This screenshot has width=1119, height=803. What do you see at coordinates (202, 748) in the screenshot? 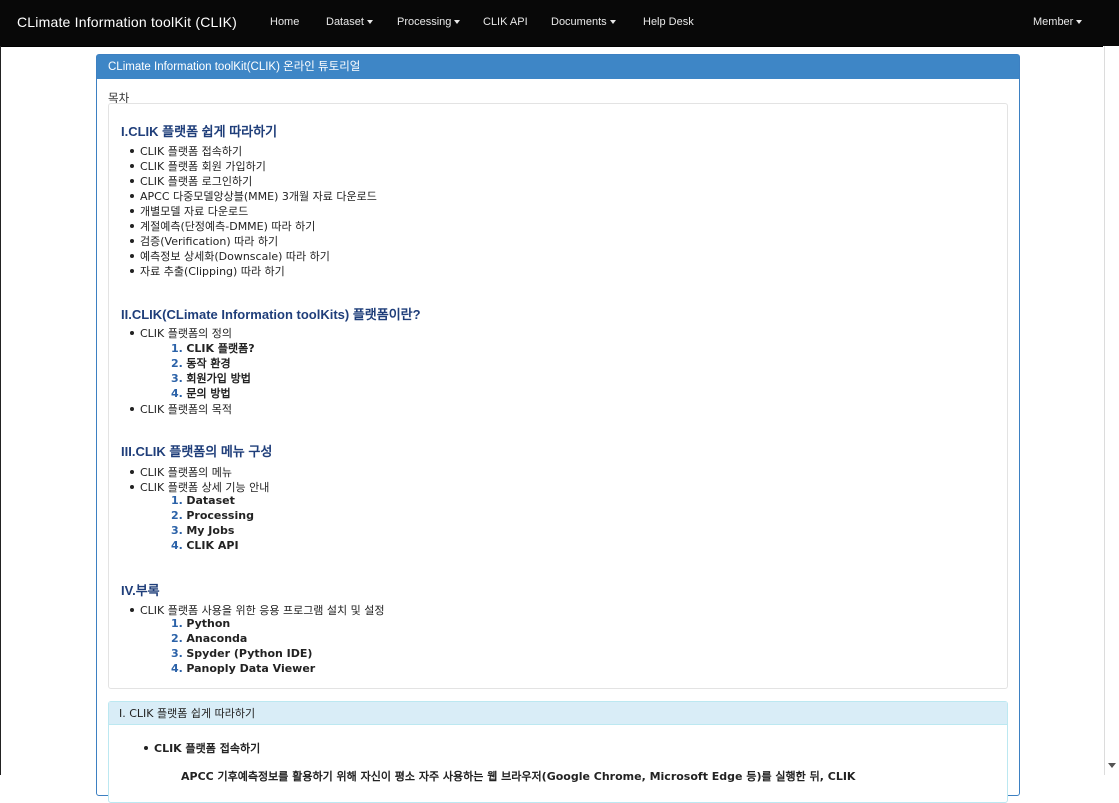
I see `section-1-bullet: CLIK 플랫폼 접속하기` at bounding box center [202, 748].